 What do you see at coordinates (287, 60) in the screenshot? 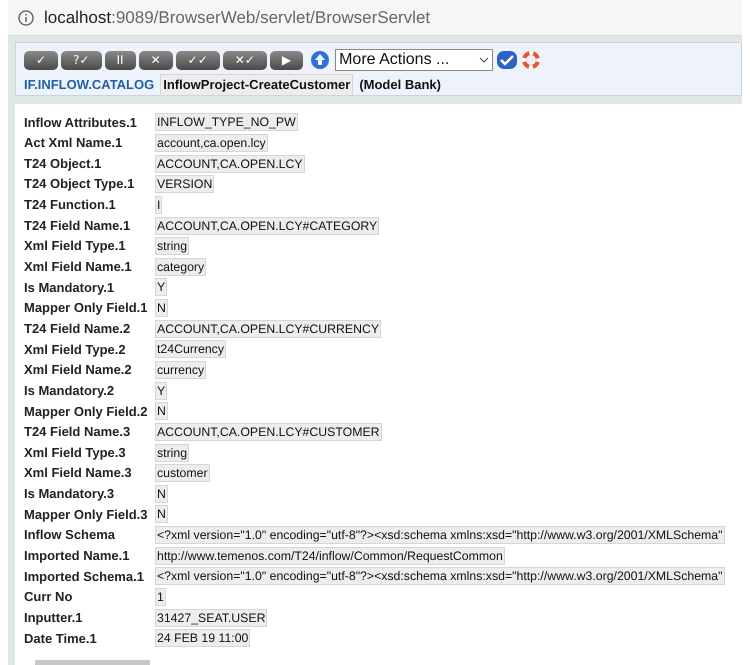
I see `toolbar-button: ▶` at bounding box center [287, 60].